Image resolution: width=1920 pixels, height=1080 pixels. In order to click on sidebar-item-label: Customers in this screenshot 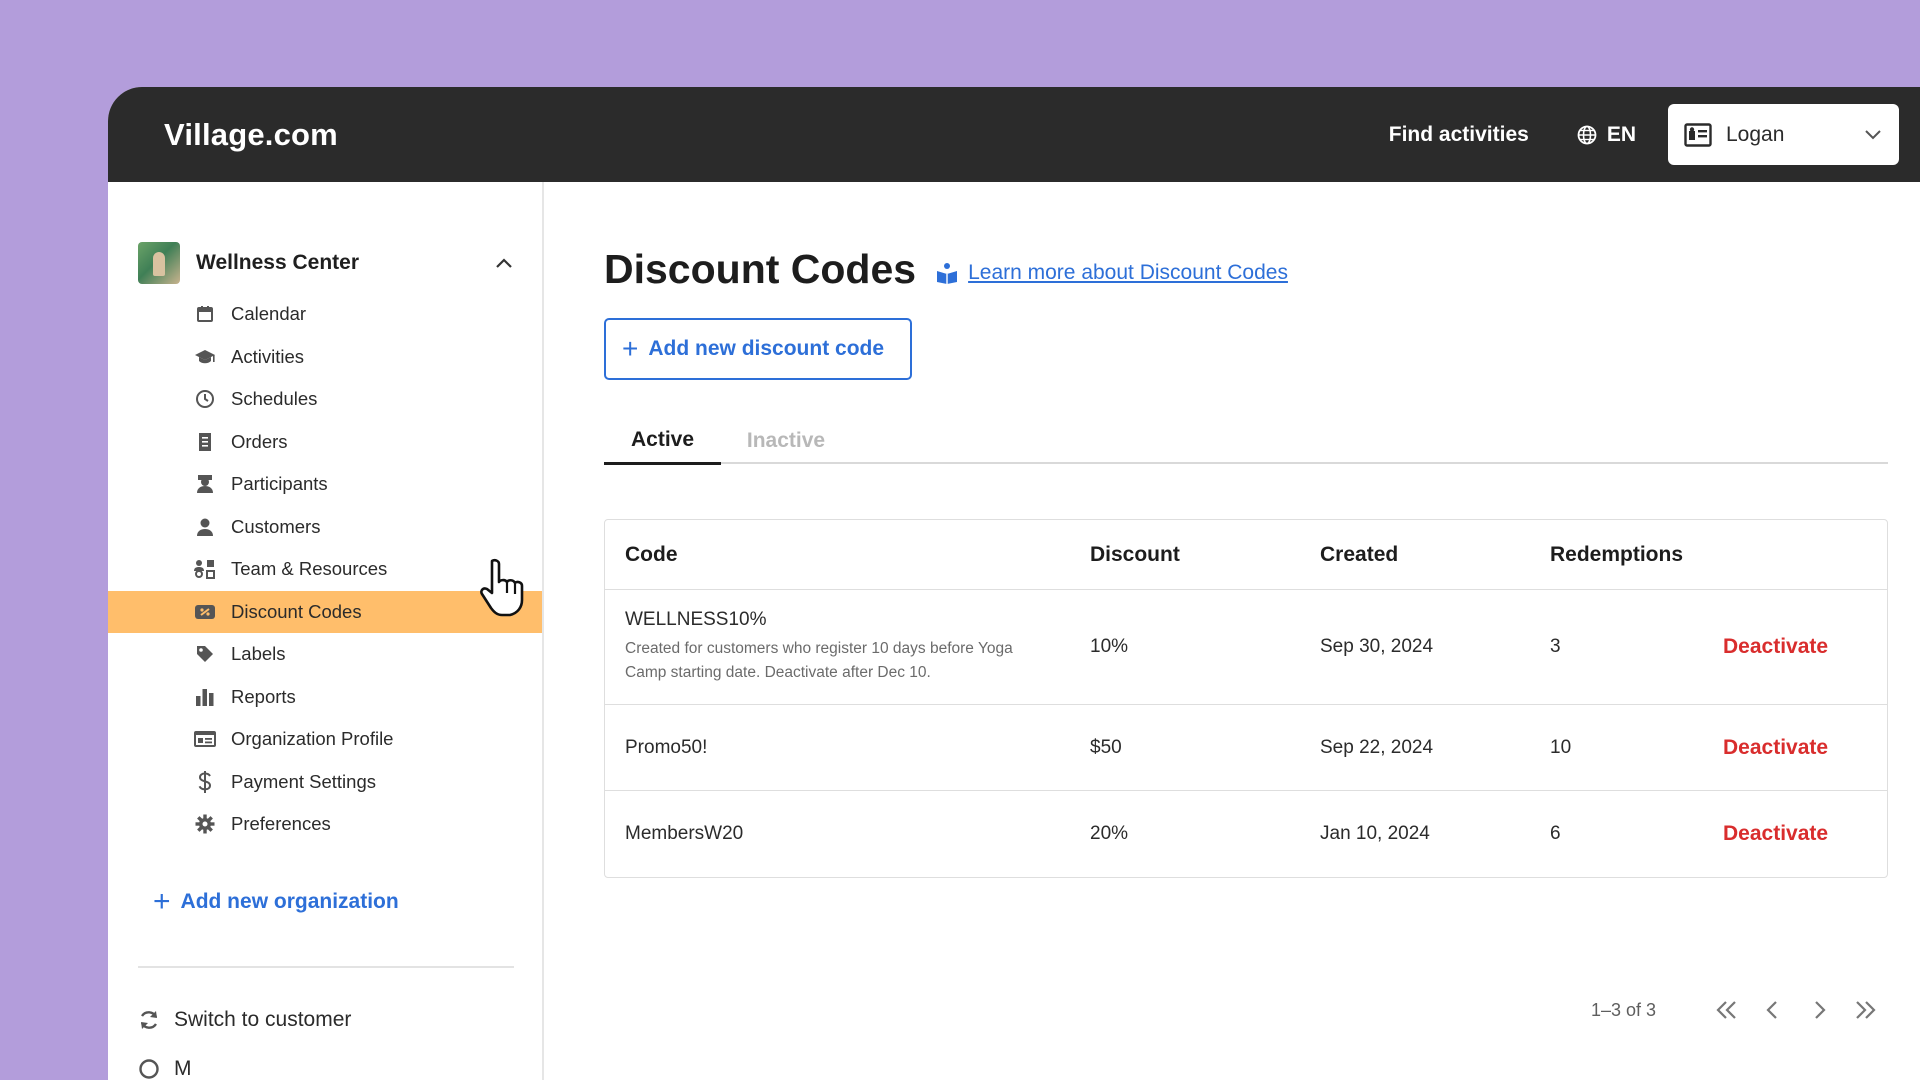, I will do `click(276, 526)`.